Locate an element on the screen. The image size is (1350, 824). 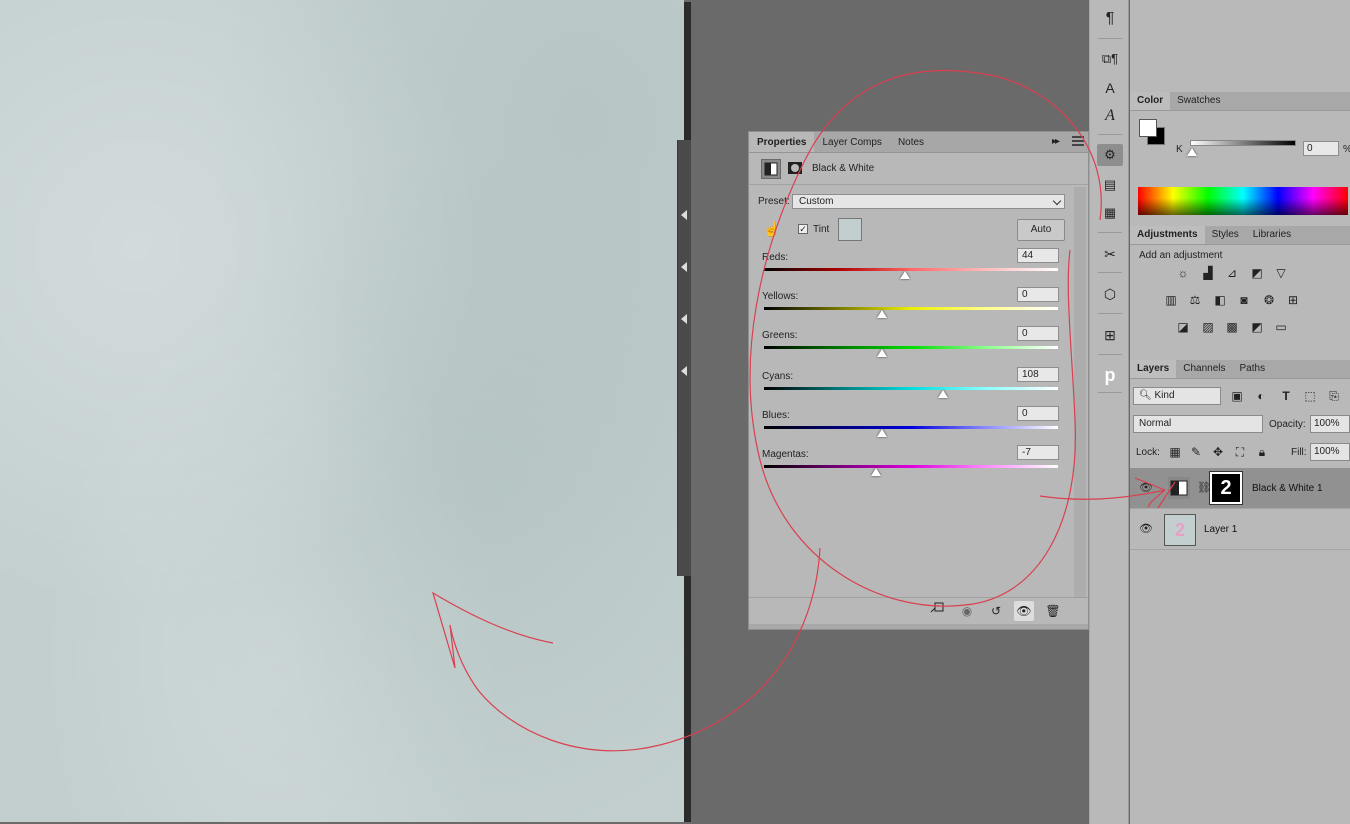
filter-type-icon: T is located at coordinates (1286, 396).